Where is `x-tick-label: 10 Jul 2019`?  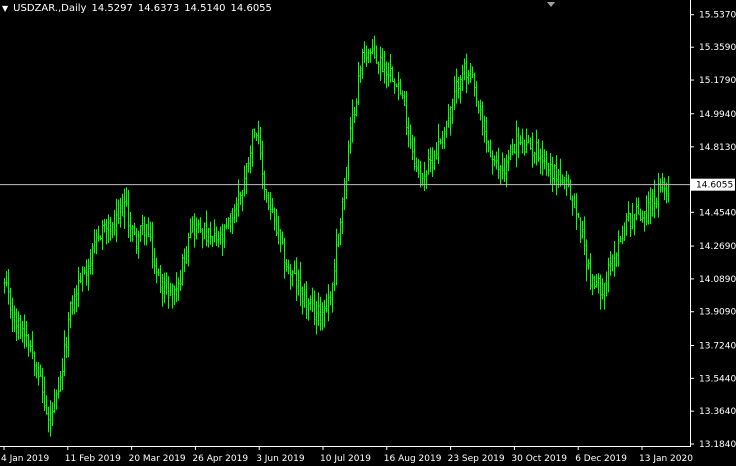 x-tick-label: 10 Jul 2019 is located at coordinates (345, 459).